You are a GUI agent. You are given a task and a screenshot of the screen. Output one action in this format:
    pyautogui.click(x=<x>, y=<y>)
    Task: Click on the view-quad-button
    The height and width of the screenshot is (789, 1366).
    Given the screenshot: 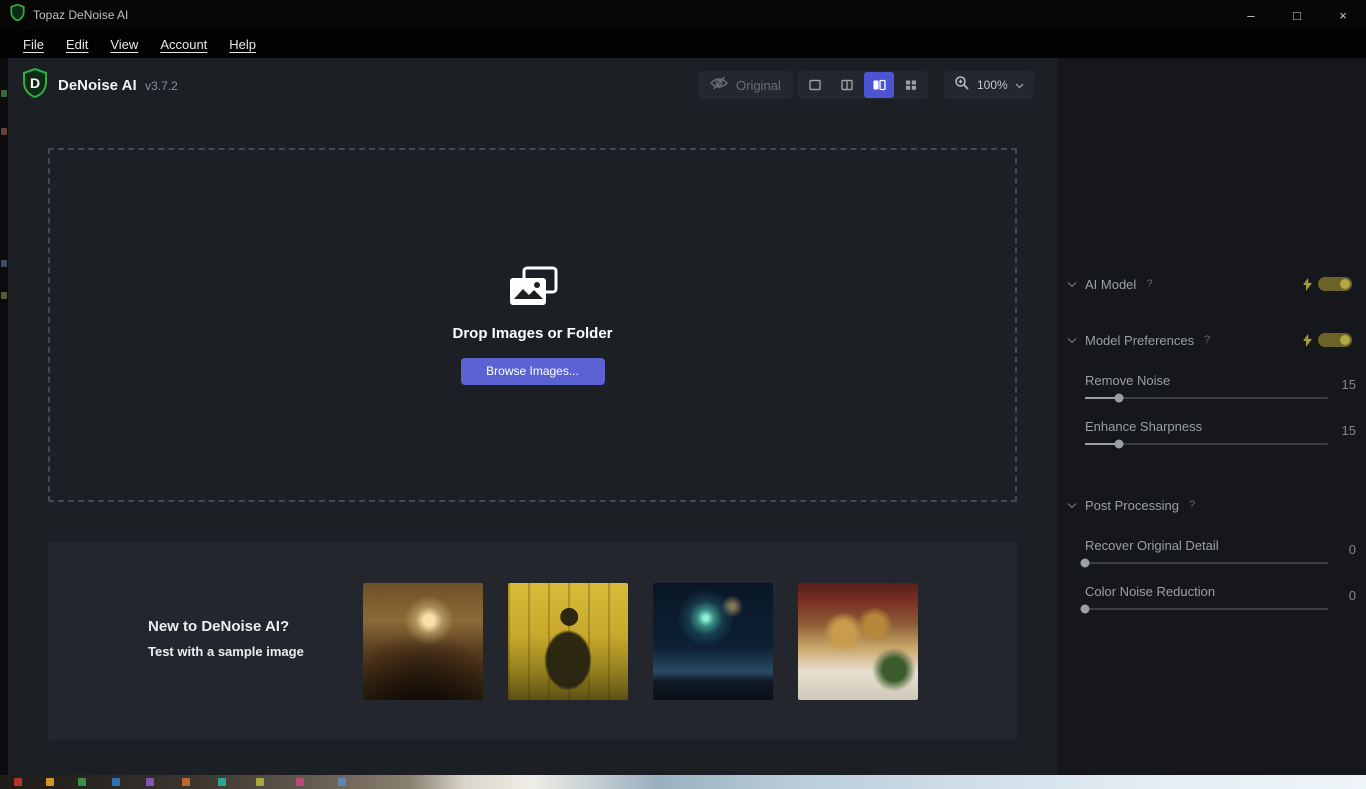 What is the action you would take?
    pyautogui.click(x=911, y=85)
    